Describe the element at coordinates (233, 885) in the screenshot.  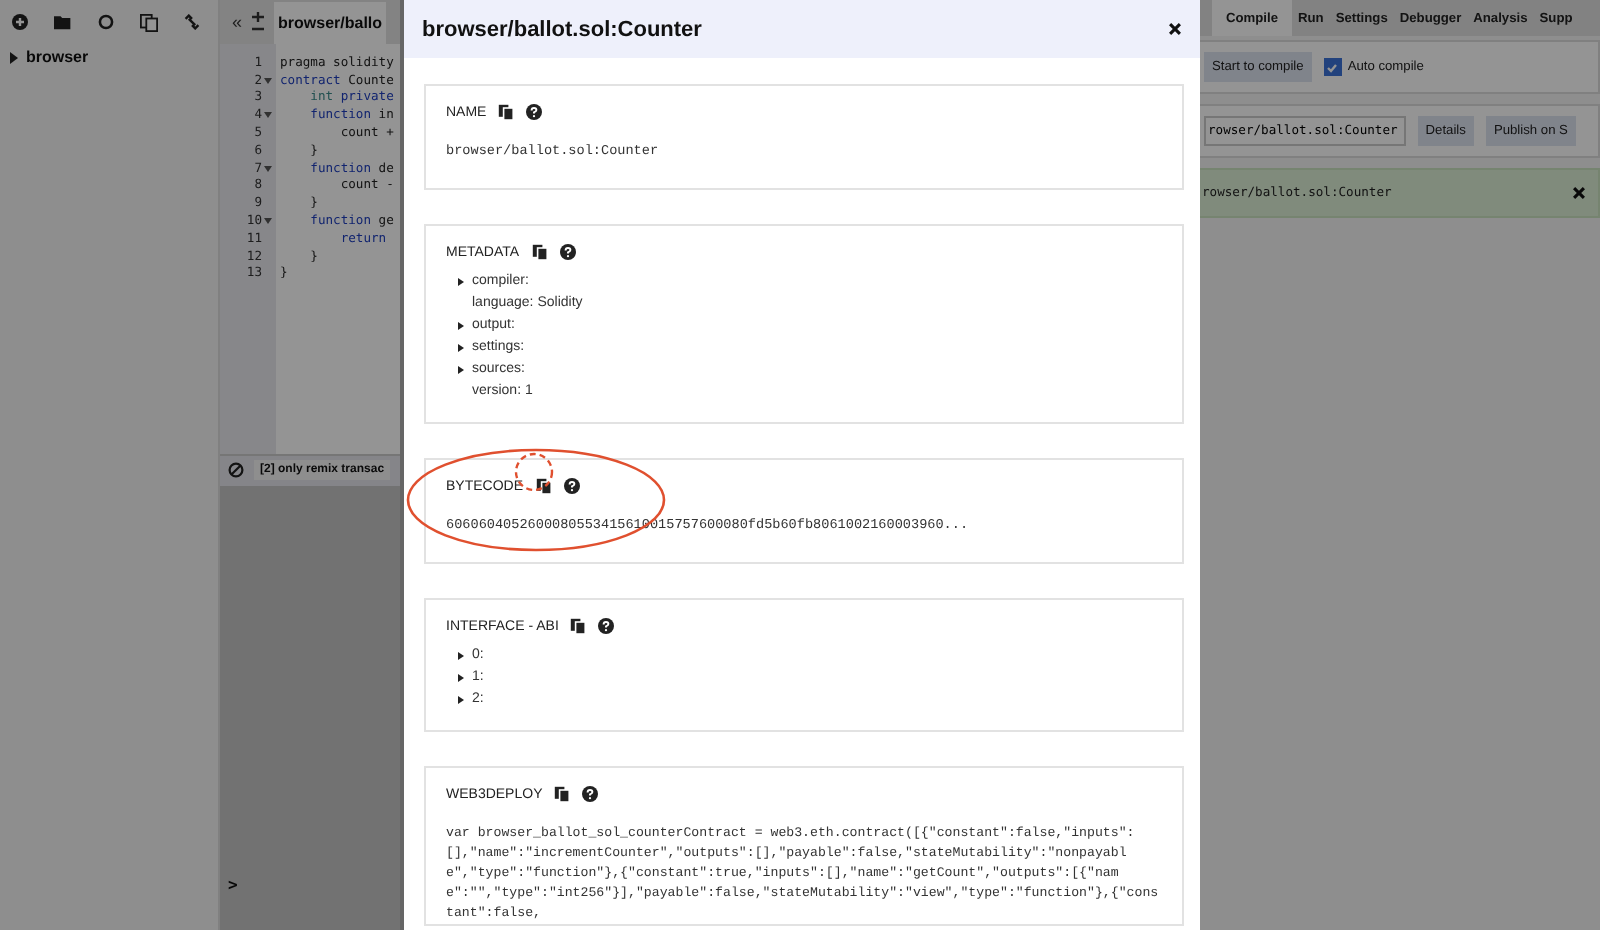
I see `terminal-prompt: >` at that location.